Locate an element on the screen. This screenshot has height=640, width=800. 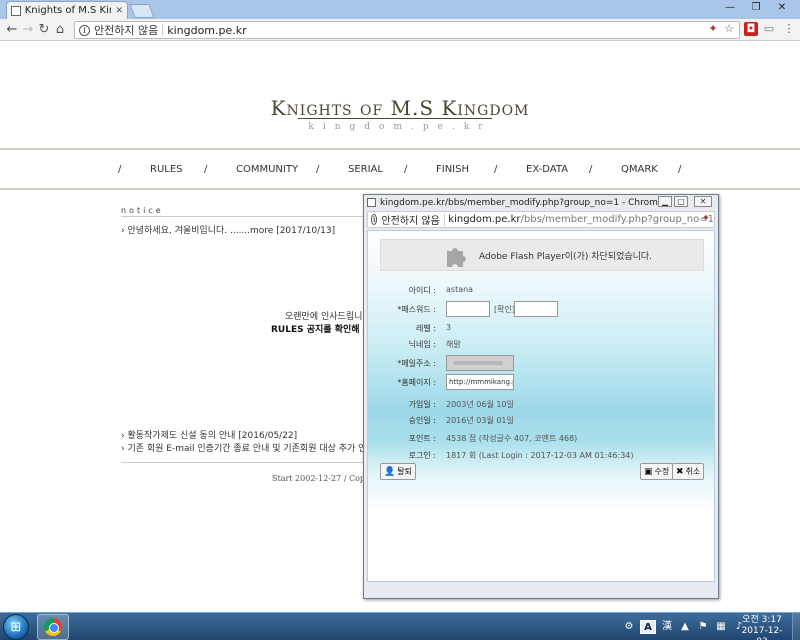
start-button: ⊞ is located at coordinates (16, 627).